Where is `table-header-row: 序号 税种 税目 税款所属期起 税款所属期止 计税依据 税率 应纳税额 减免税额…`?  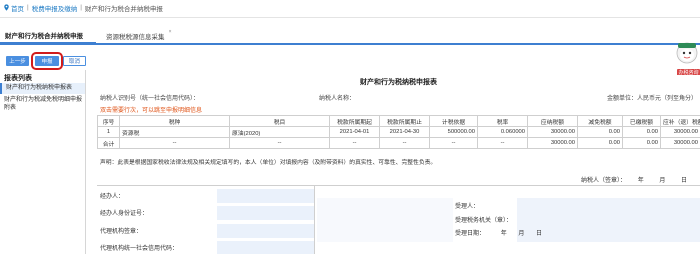 table-header-row: 序号 税种 税目 税款所属期起 税款所属期止 计税依据 税率 应纳税额 减免税额… is located at coordinates (398, 121).